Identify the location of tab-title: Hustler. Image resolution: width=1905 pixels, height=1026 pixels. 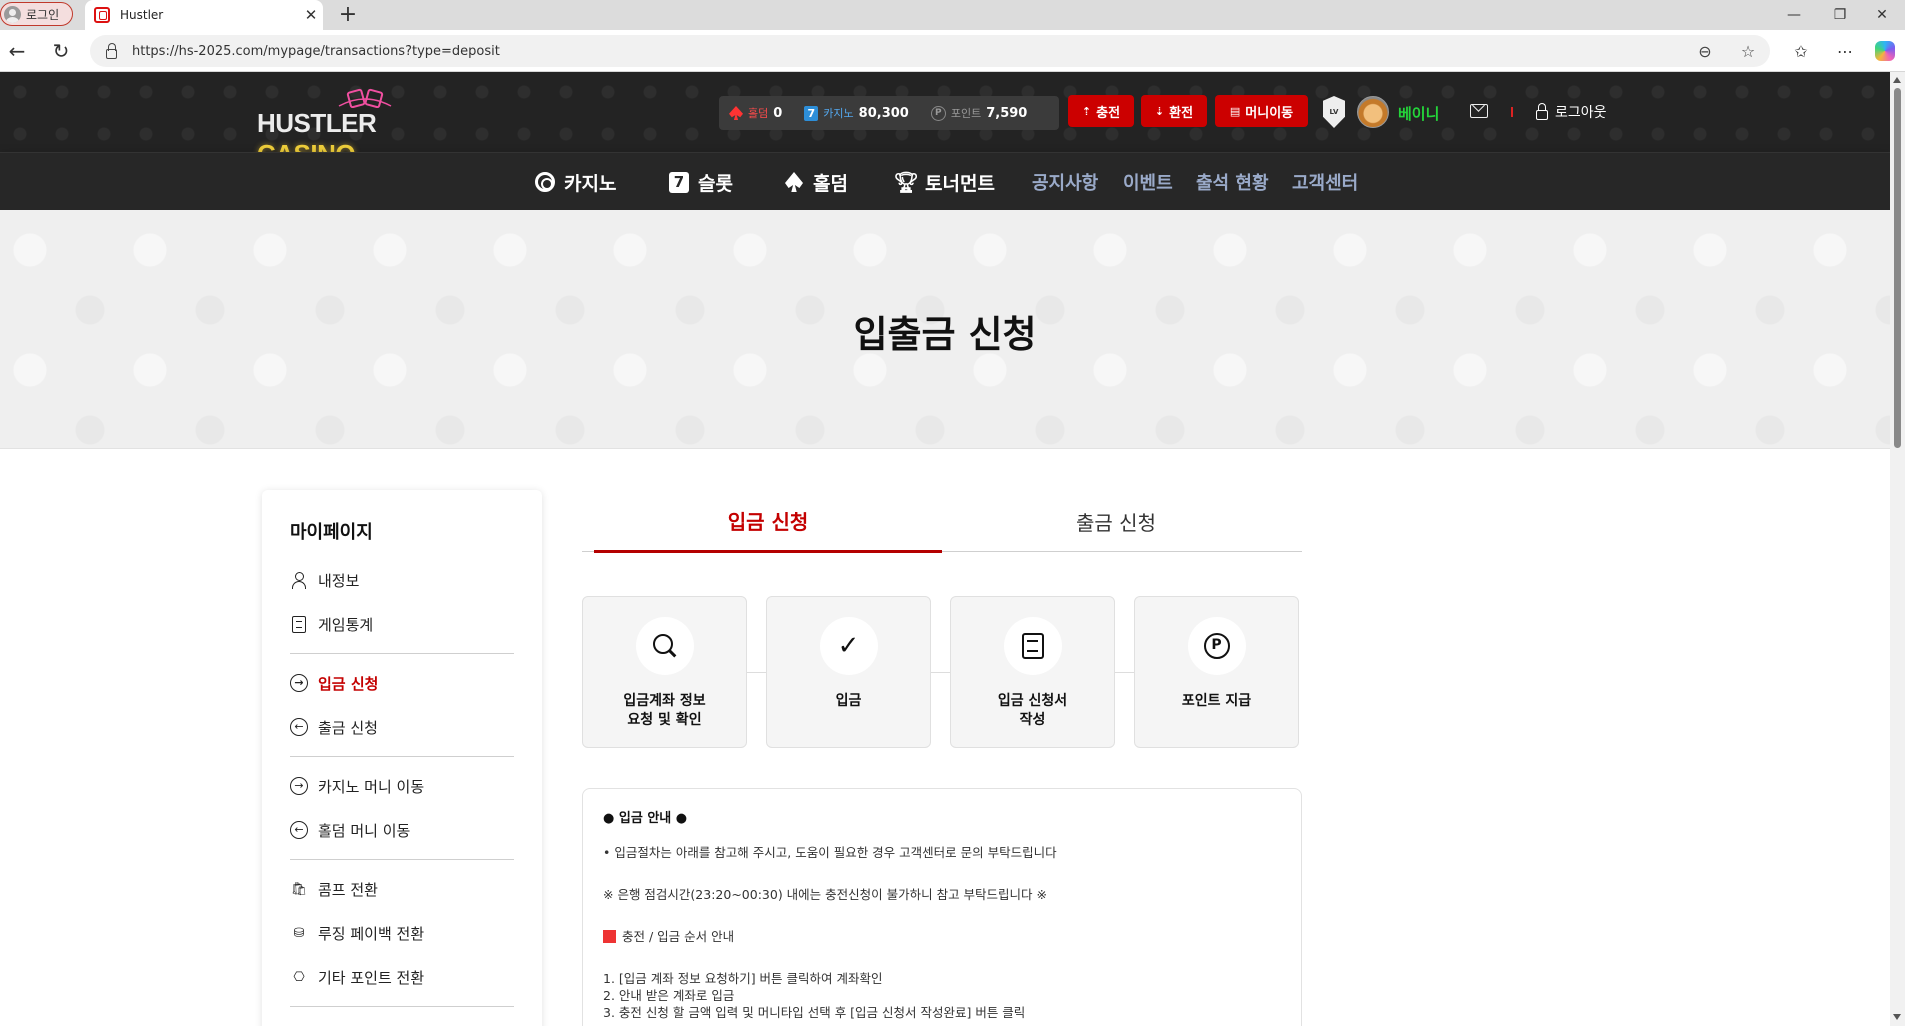
(142, 15).